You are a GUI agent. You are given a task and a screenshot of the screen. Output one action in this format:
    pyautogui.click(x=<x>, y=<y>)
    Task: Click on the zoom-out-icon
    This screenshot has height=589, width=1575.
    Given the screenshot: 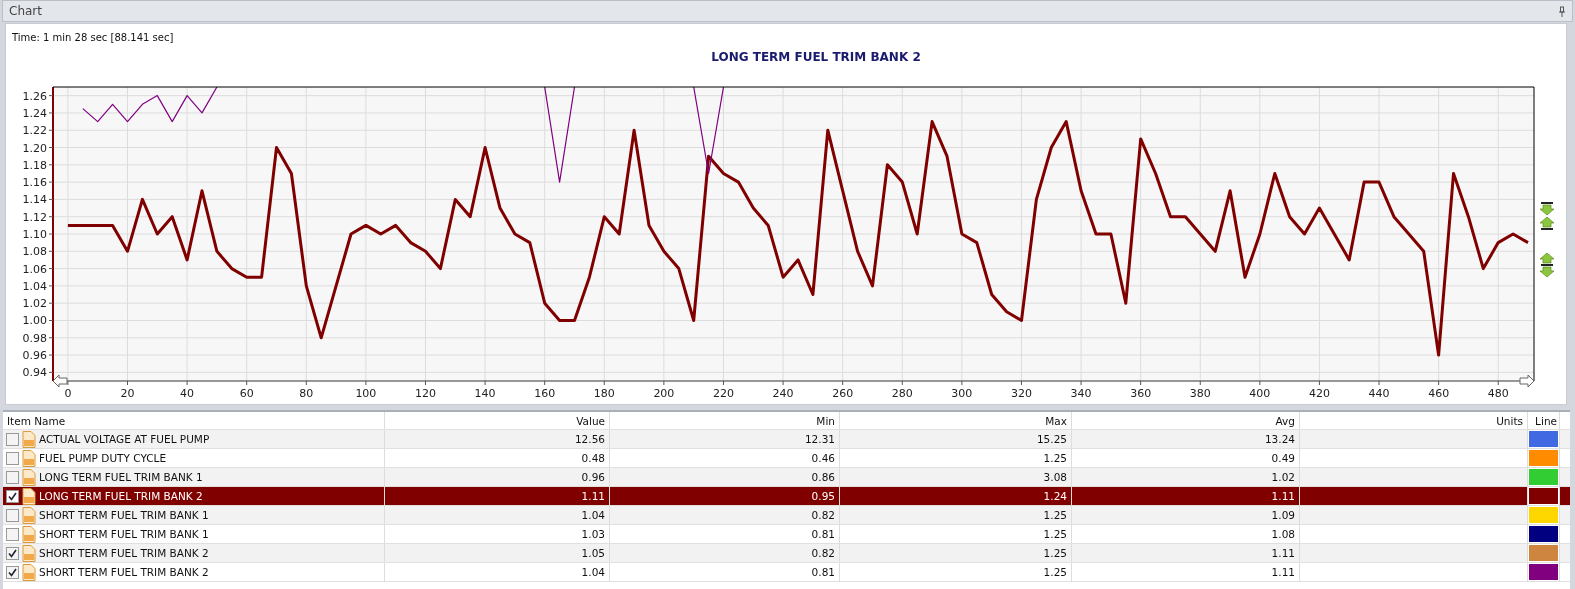 What is the action you would take?
    pyautogui.click(x=1547, y=216)
    